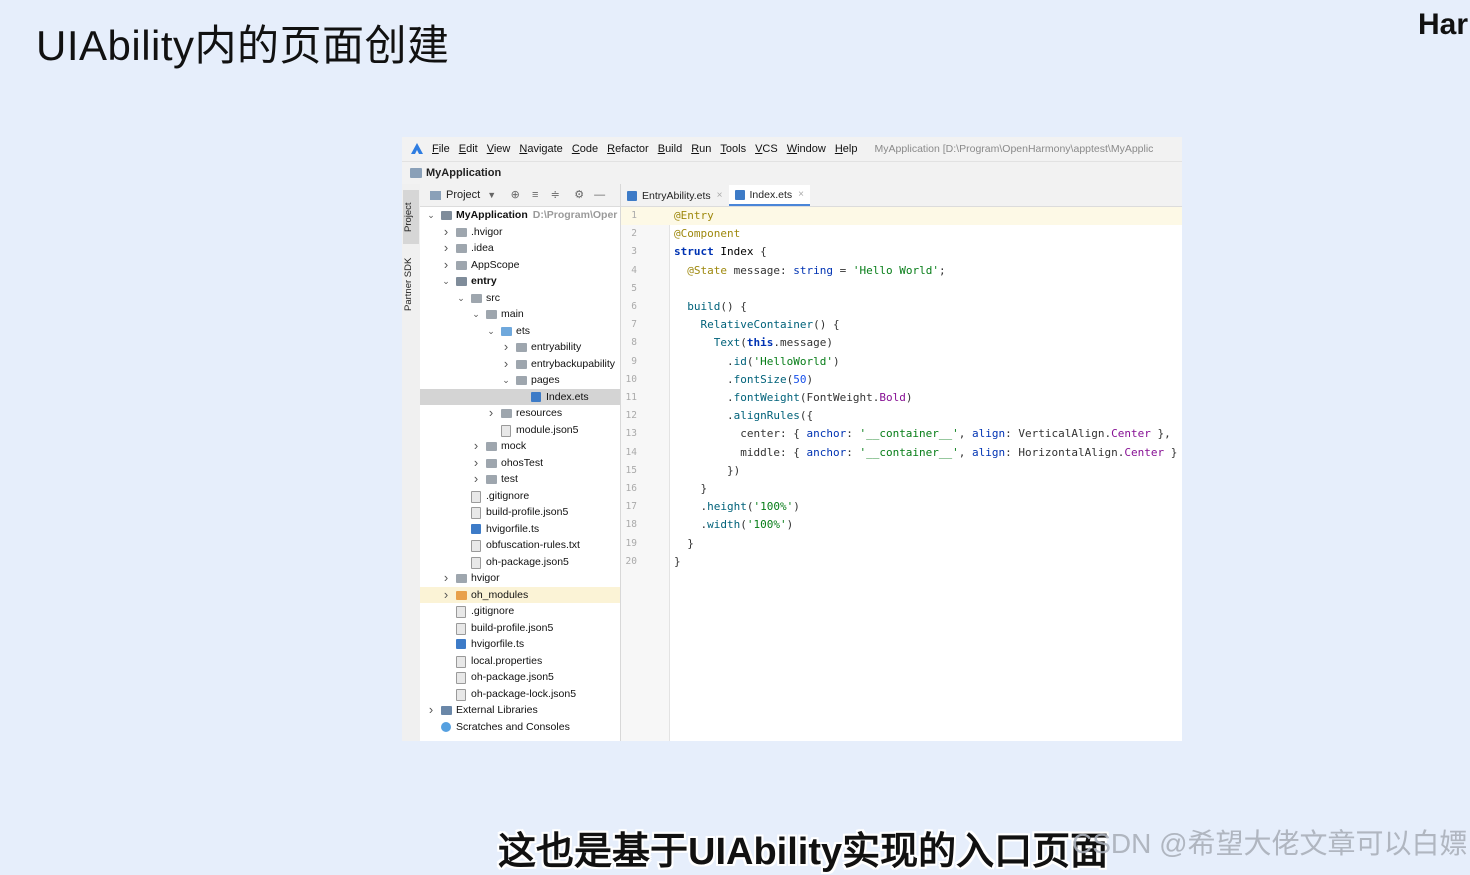 This screenshot has height=875, width=1470. Describe the element at coordinates (520, 463) in the screenshot. I see `tree-item: › ohosTest` at that location.